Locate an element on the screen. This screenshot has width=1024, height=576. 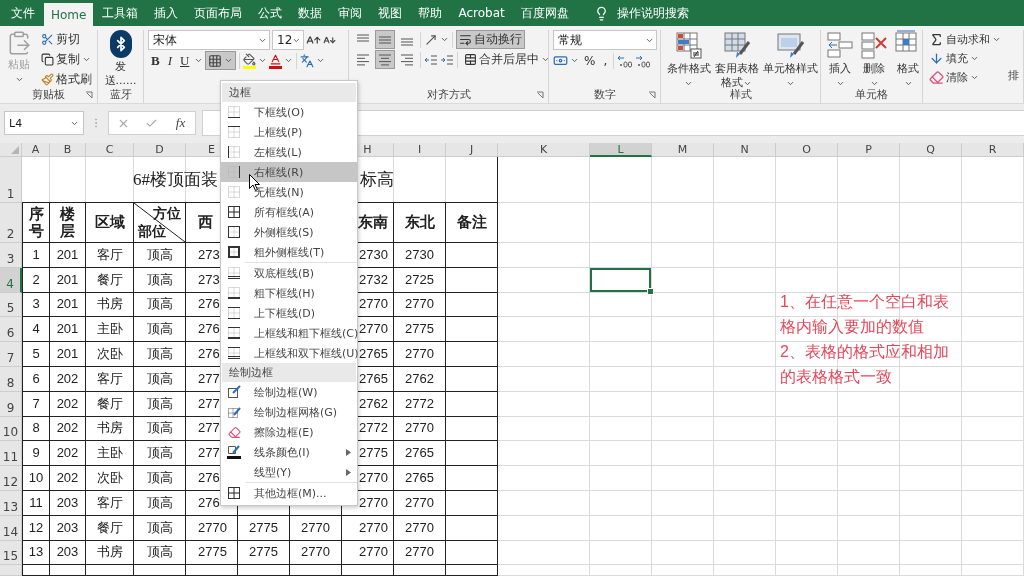
note-text: 2、表格的格式应和相加的表格格式一致 is located at coordinates (865, 364).